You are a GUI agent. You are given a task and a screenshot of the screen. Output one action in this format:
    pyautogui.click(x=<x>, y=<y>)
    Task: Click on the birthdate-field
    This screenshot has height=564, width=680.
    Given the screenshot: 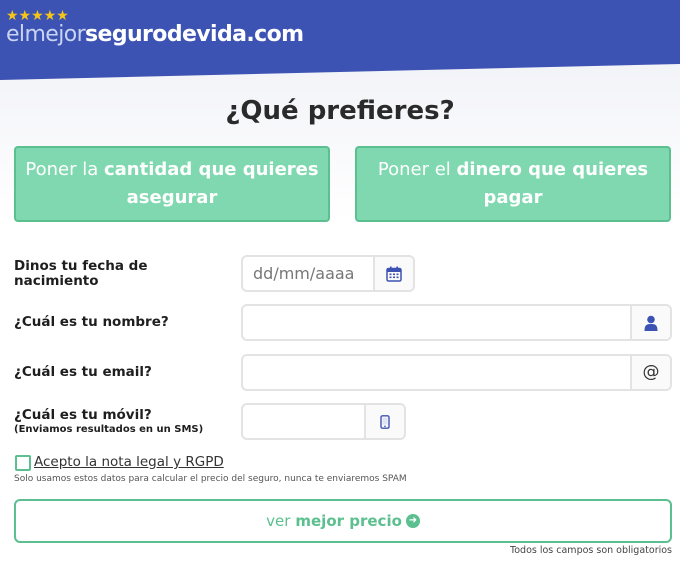 What is the action you would take?
    pyautogui.click(x=328, y=273)
    